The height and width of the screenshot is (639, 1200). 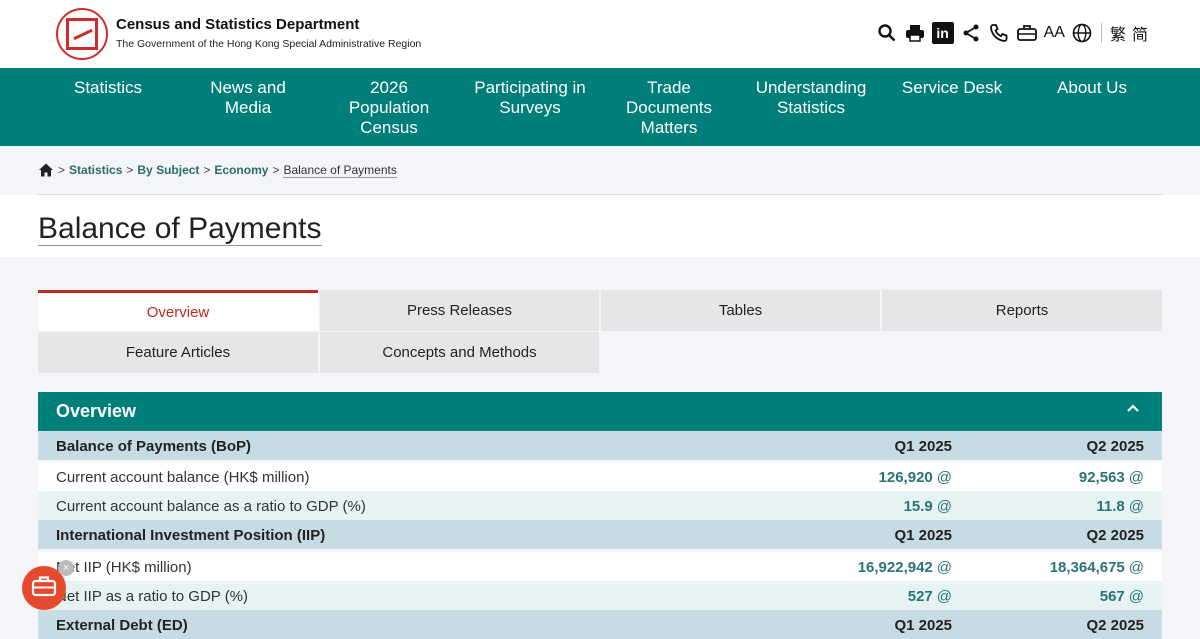 What do you see at coordinates (971, 33) in the screenshot?
I see `share-icon` at bounding box center [971, 33].